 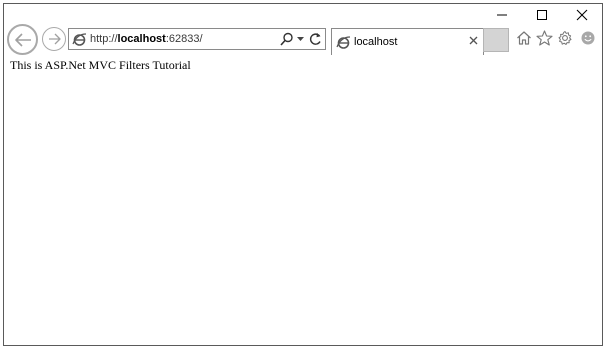 I want to click on star-icon, so click(x=544, y=38).